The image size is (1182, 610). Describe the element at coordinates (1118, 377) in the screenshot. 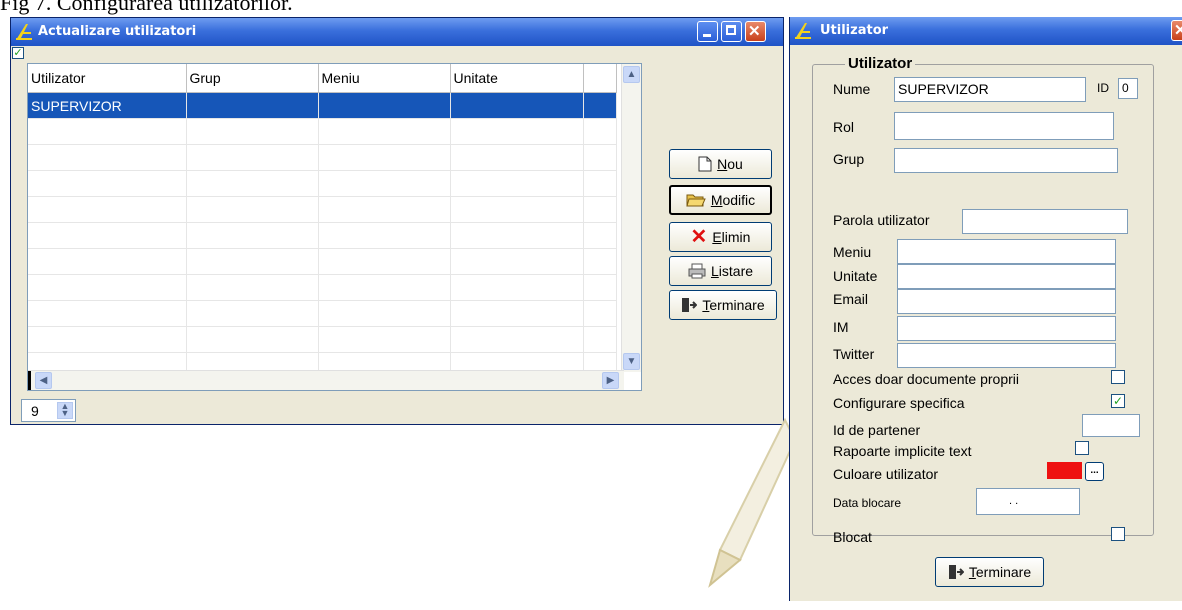

I see `own-documents-checkbox` at that location.